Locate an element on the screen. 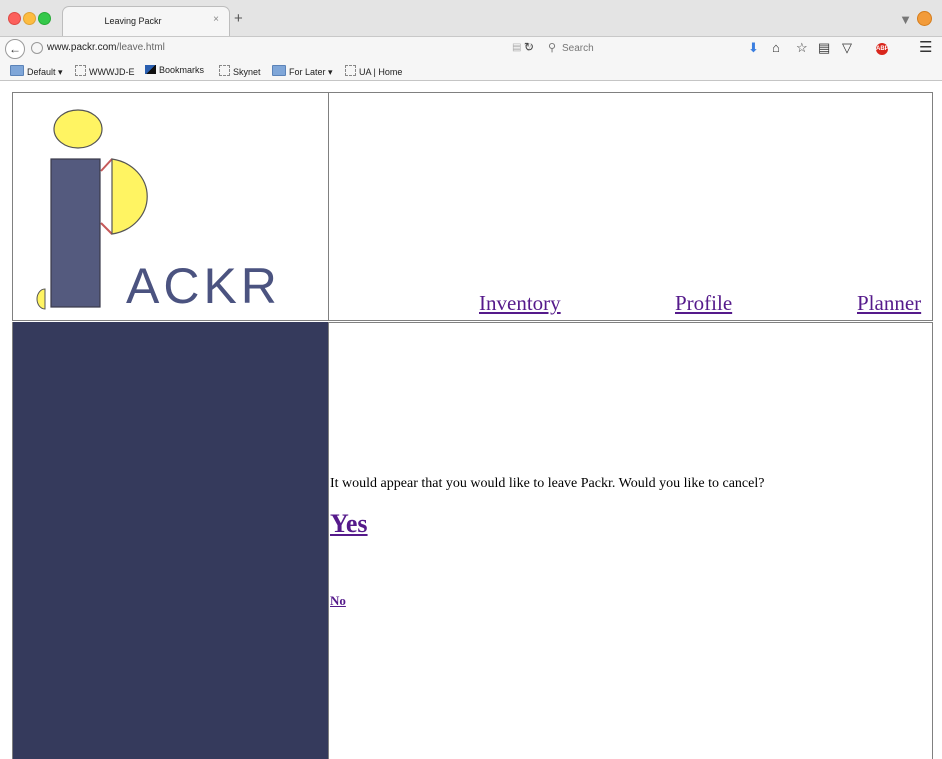  search-input is located at coordinates (647, 48).